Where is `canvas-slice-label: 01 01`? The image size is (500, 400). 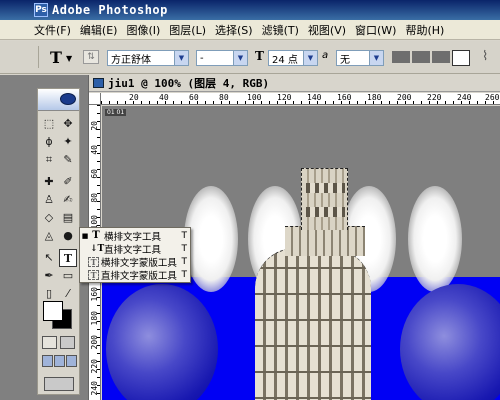 canvas-slice-label: 01 01 is located at coordinates (116, 112).